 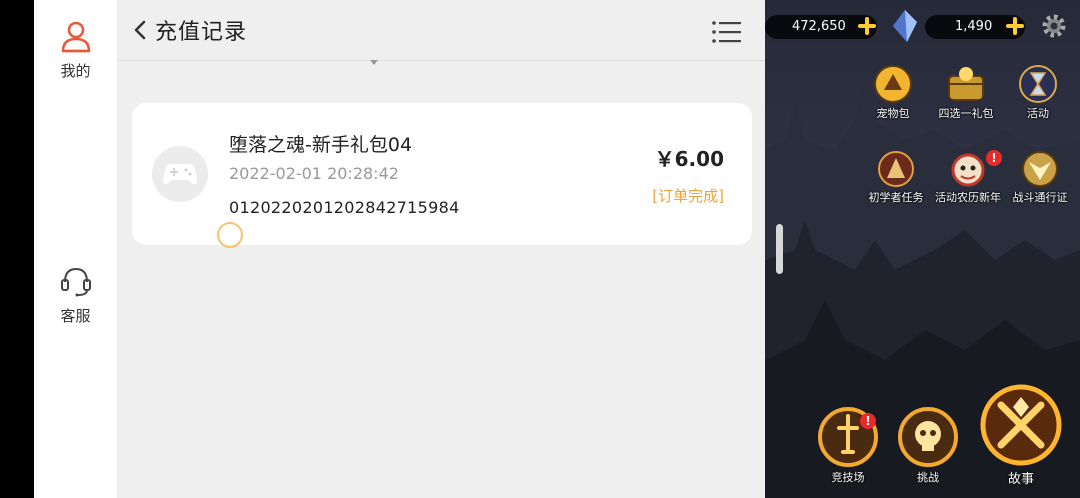 I want to click on treasure-chest-icon, so click(x=966, y=84).